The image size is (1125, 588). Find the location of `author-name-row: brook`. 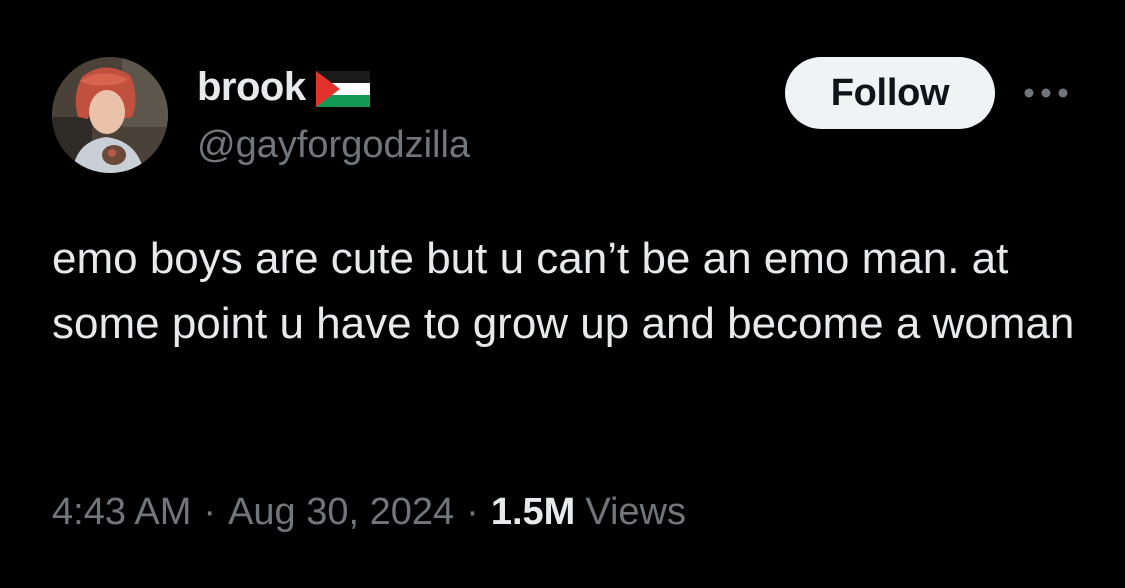

author-name-row: brook is located at coordinates (283, 87).